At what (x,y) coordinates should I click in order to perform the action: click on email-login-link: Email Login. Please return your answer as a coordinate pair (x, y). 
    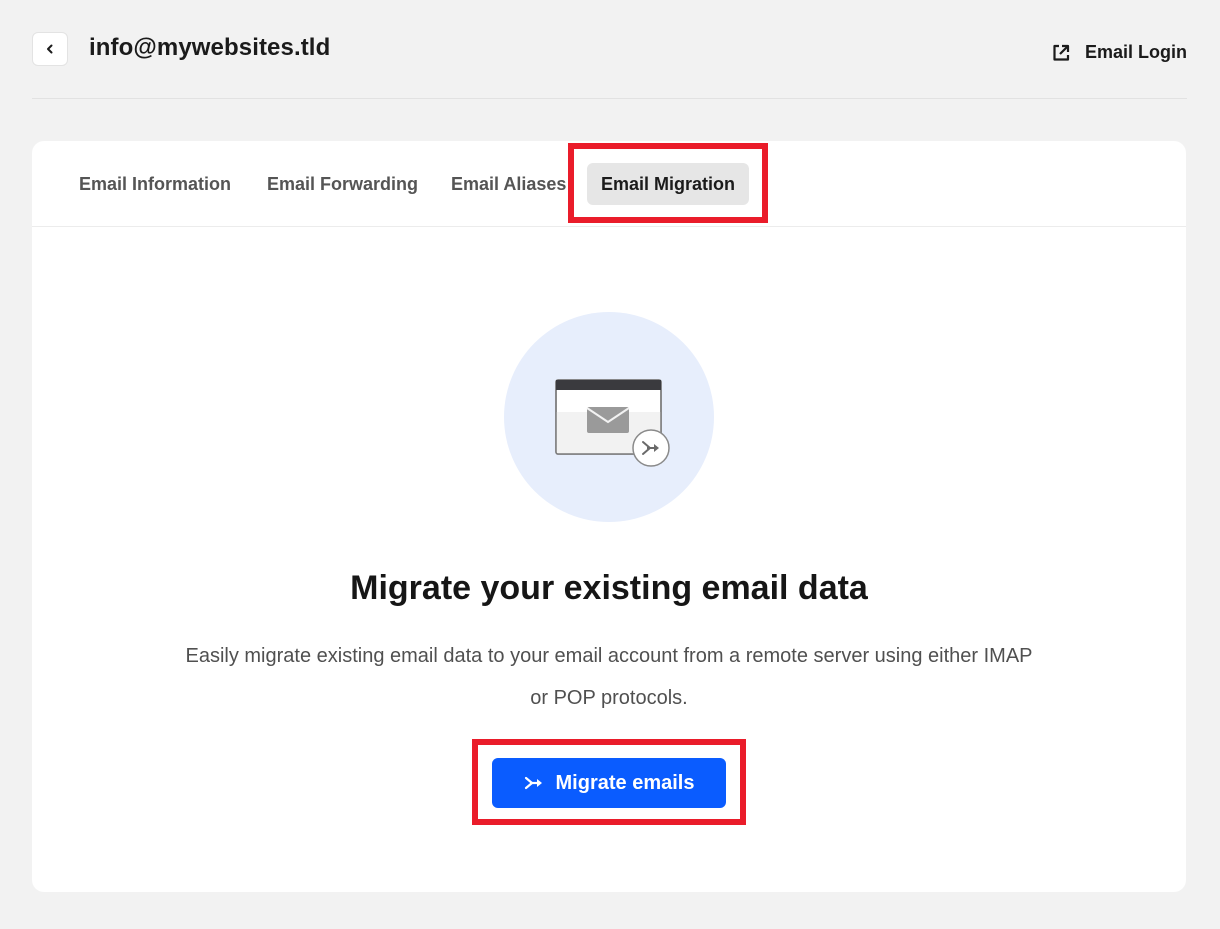
    Looking at the image, I should click on (1119, 52).